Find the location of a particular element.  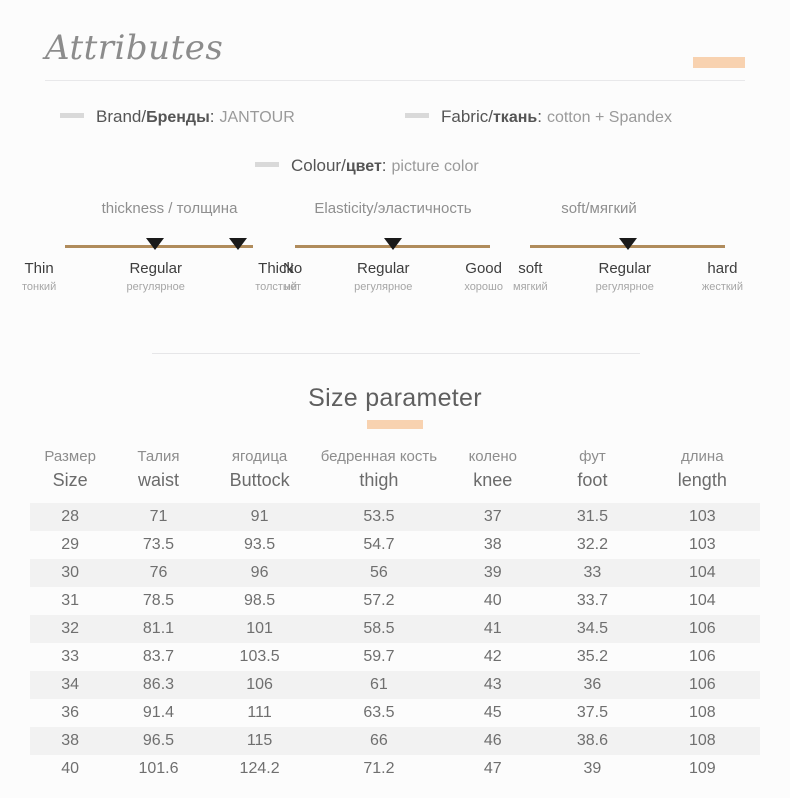

column-header-thigh: бедренная кость thigh is located at coordinates (379, 469).